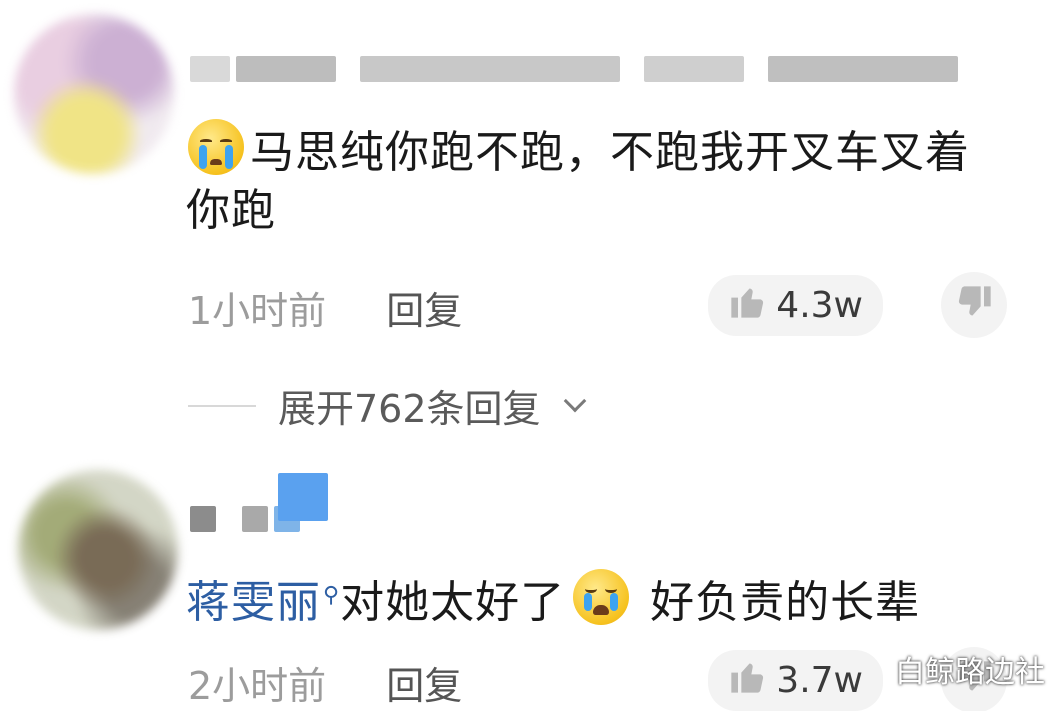  I want to click on comment-text: 马思纯你跑不跑，不跑我开叉车叉着你跑, so click(595, 178).